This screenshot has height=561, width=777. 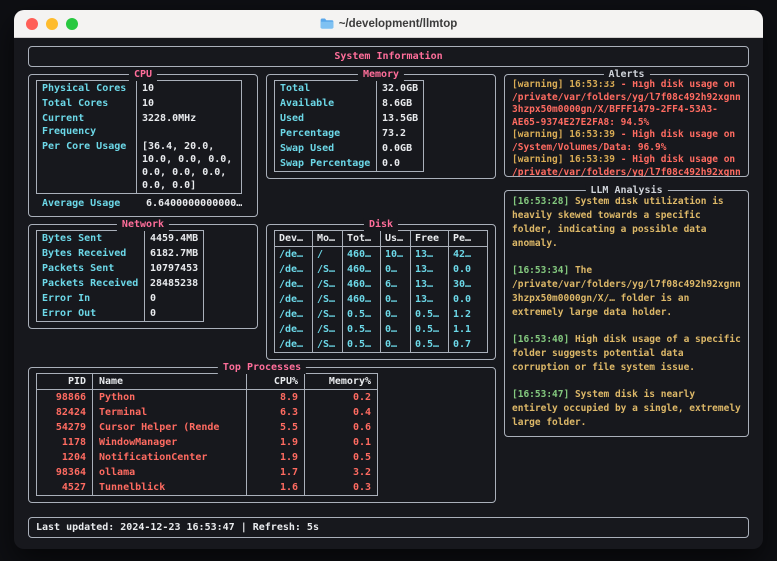 I want to click on window-title: ~/development/llmtop, so click(x=388, y=24).